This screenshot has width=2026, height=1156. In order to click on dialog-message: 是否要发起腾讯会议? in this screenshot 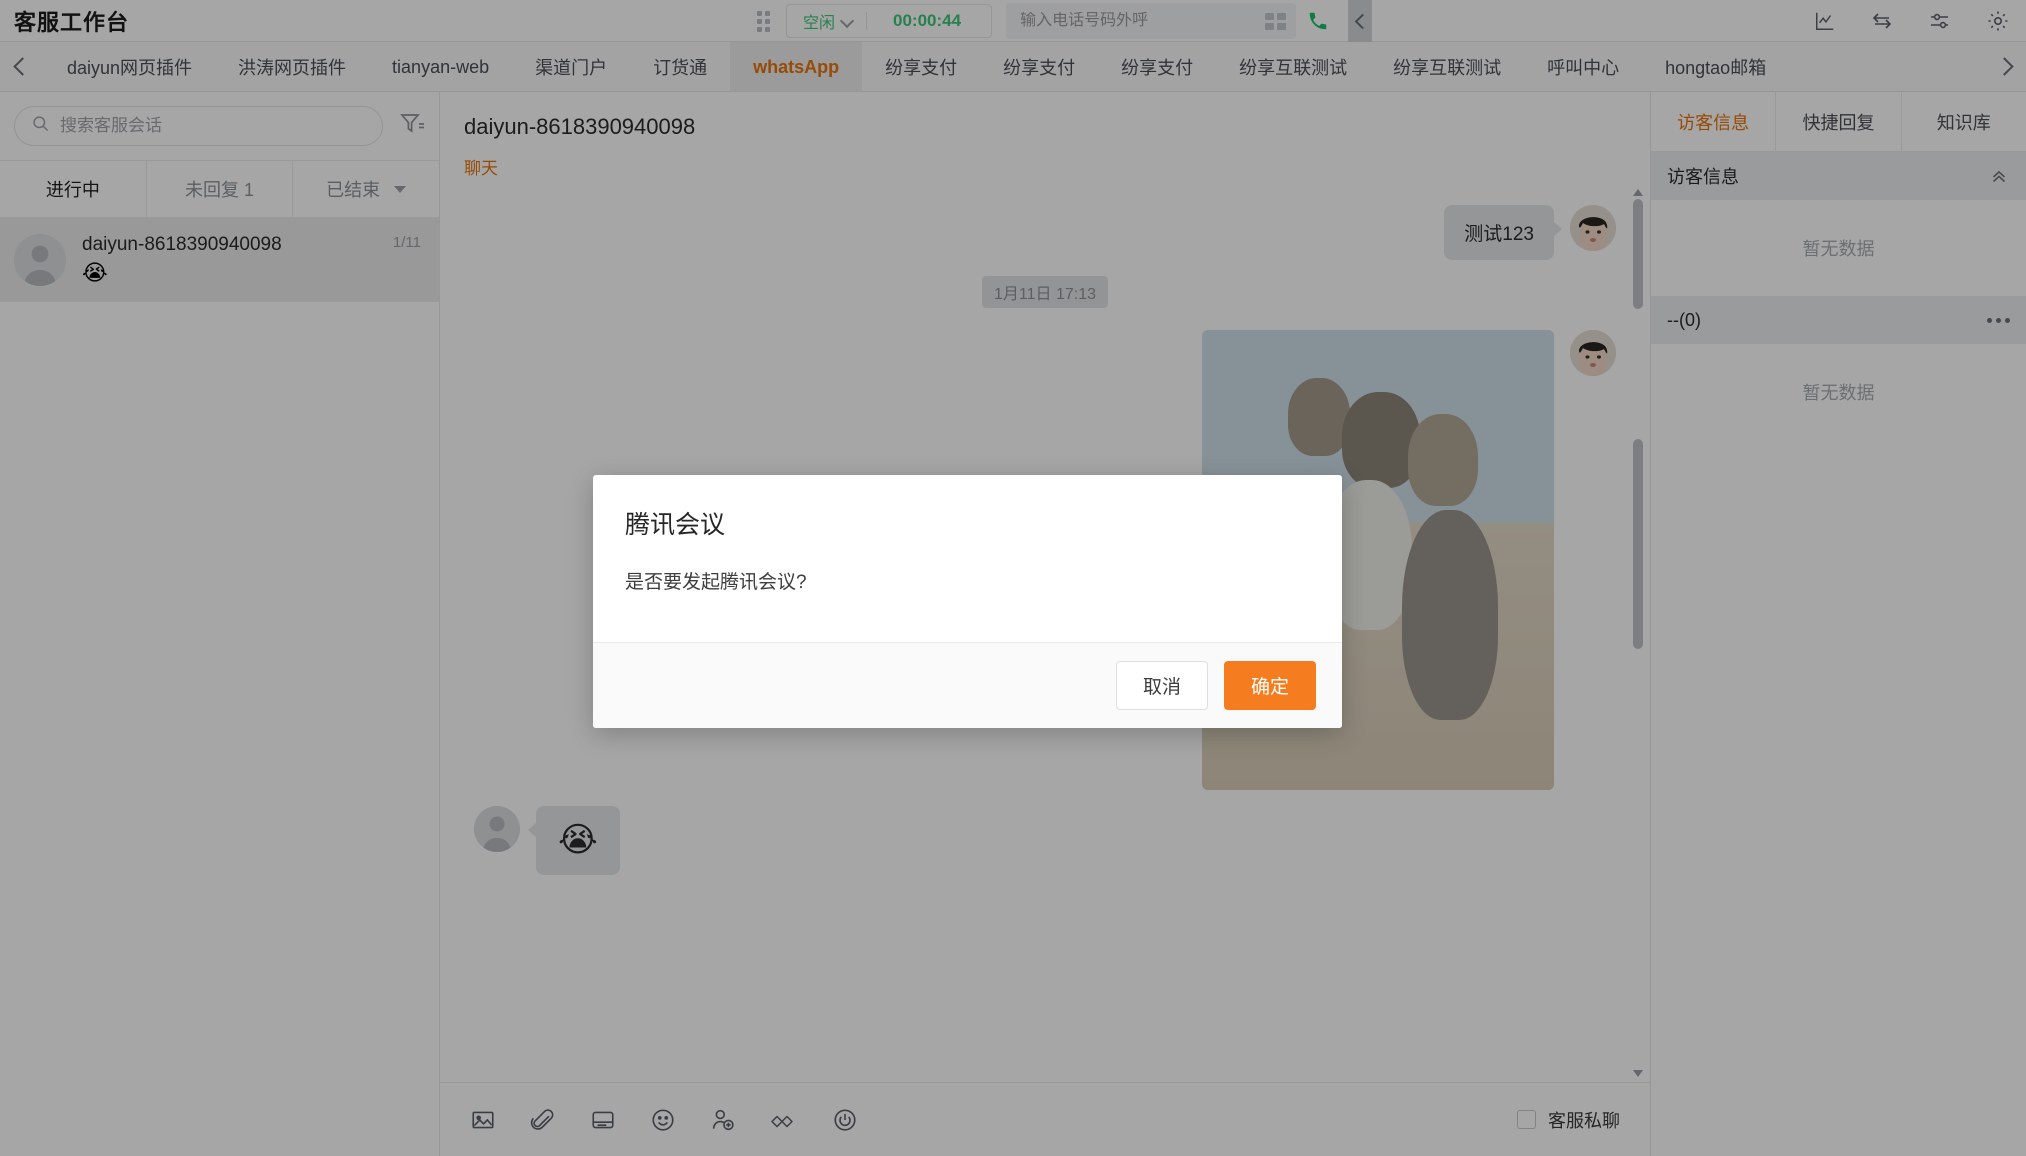, I will do `click(716, 582)`.